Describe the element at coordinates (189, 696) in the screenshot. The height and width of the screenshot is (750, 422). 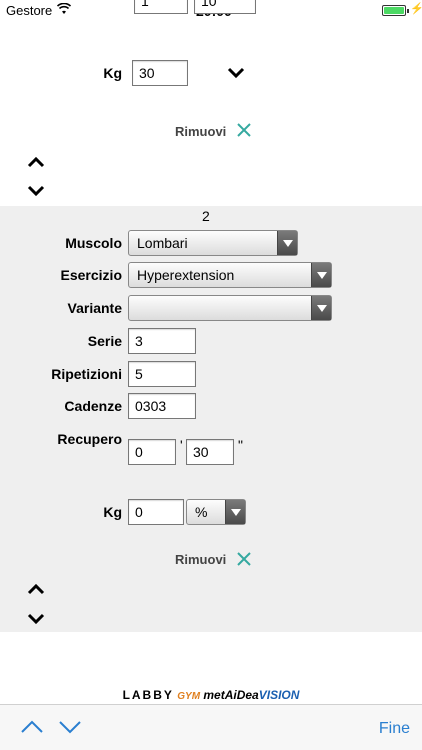
I see `gym-logo: GYM` at that location.